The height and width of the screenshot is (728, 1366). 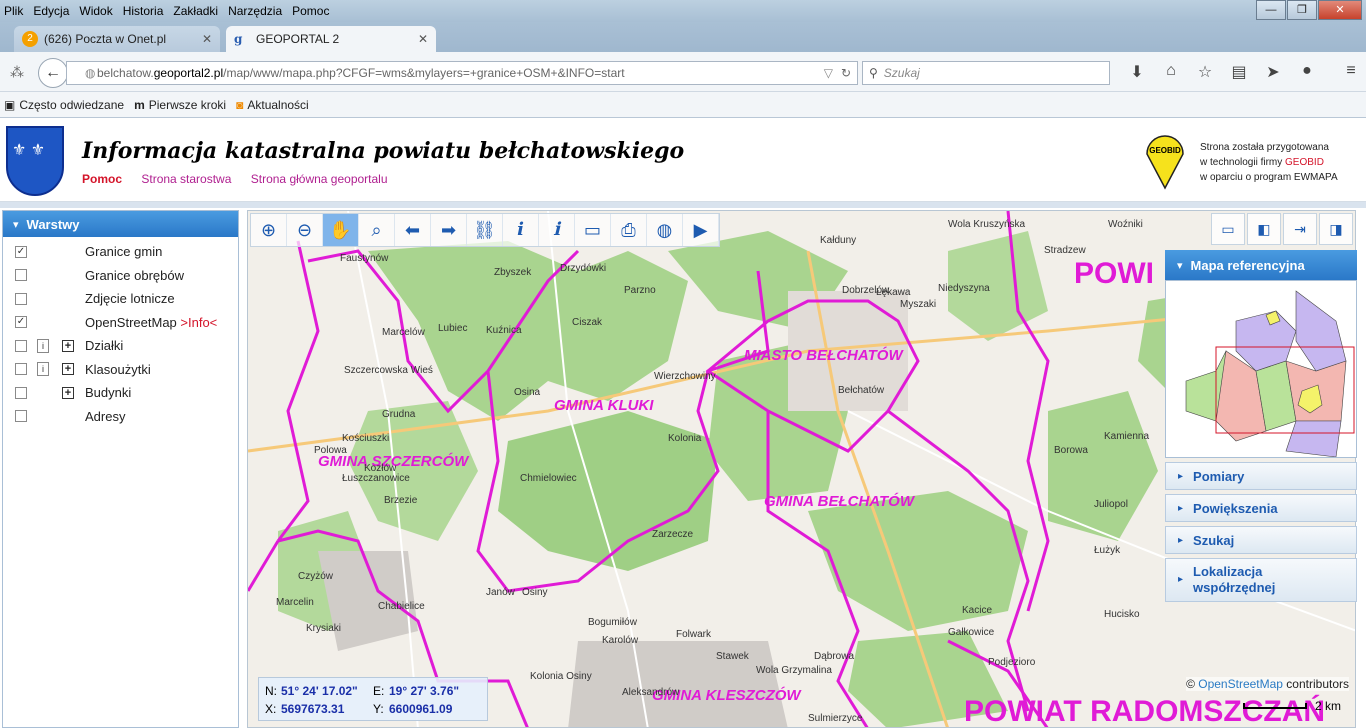 What do you see at coordinates (1350, 72) in the screenshot?
I see `hamburger-menu-icon: ≡` at bounding box center [1350, 72].